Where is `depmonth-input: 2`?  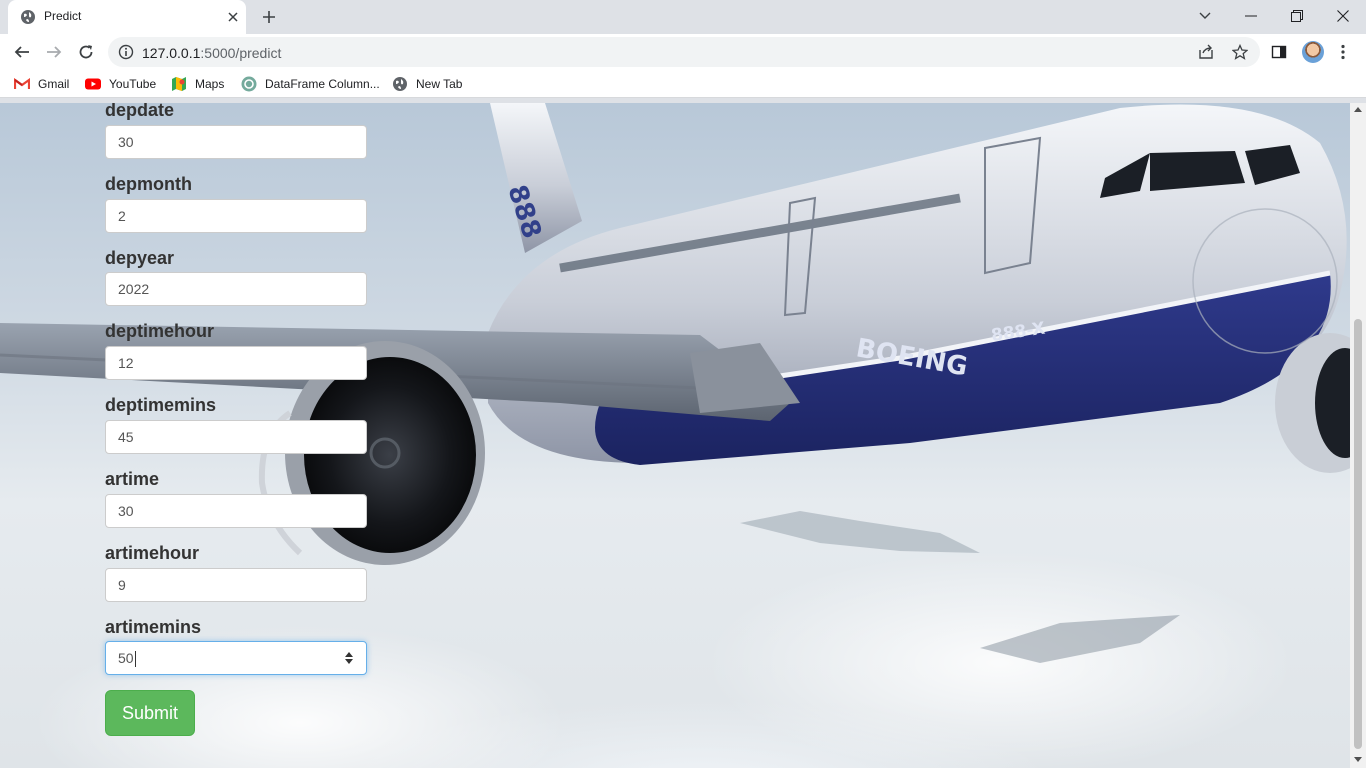 depmonth-input: 2 is located at coordinates (236, 216).